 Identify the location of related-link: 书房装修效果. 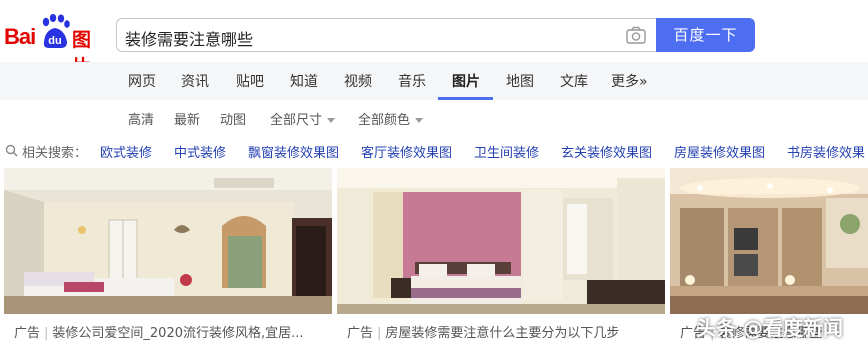
(826, 151).